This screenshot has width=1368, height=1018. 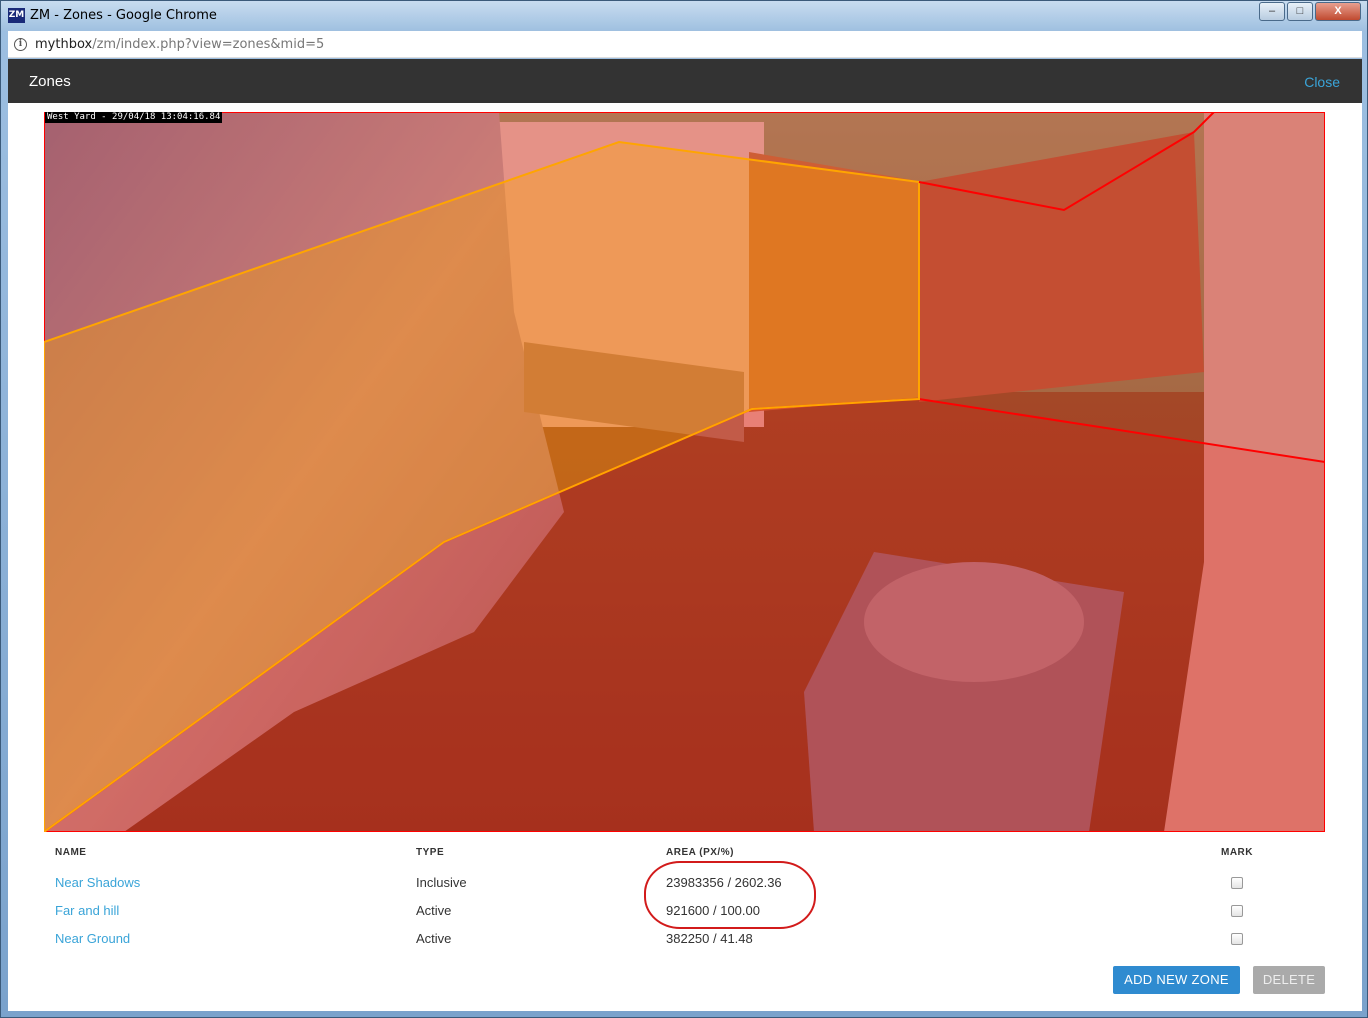 What do you see at coordinates (685, 81) in the screenshot?
I see `page-header: Zones Close` at bounding box center [685, 81].